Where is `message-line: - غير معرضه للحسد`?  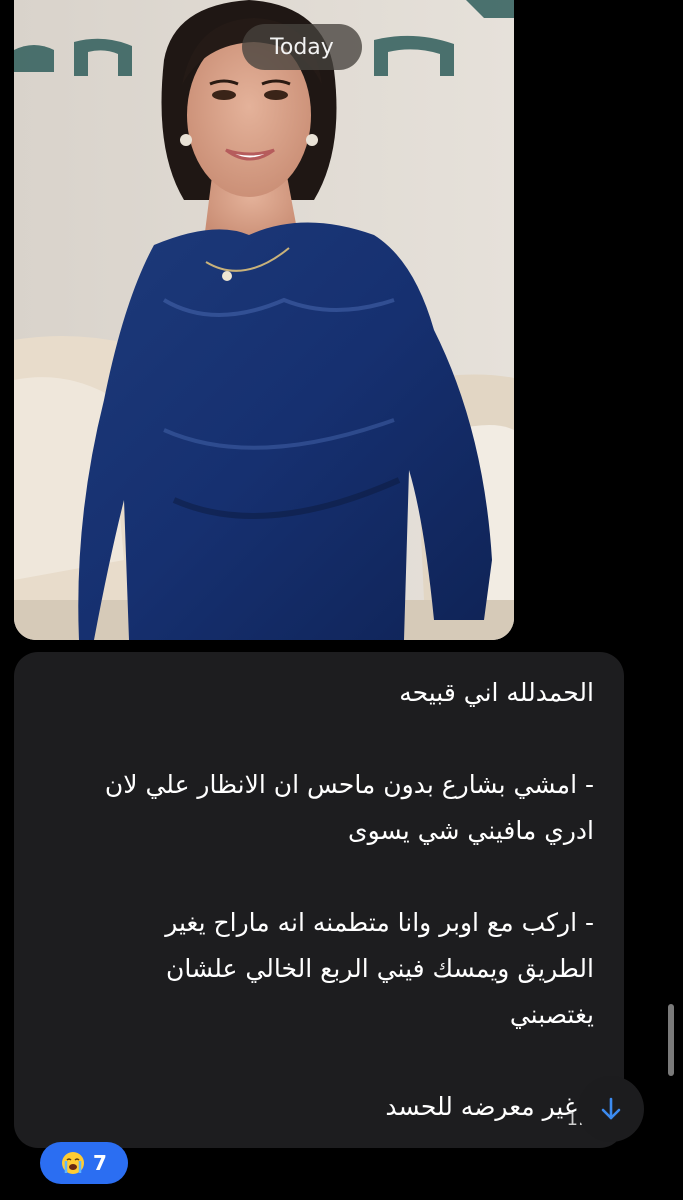 message-line: - غير معرضه للحسد is located at coordinates (489, 1106).